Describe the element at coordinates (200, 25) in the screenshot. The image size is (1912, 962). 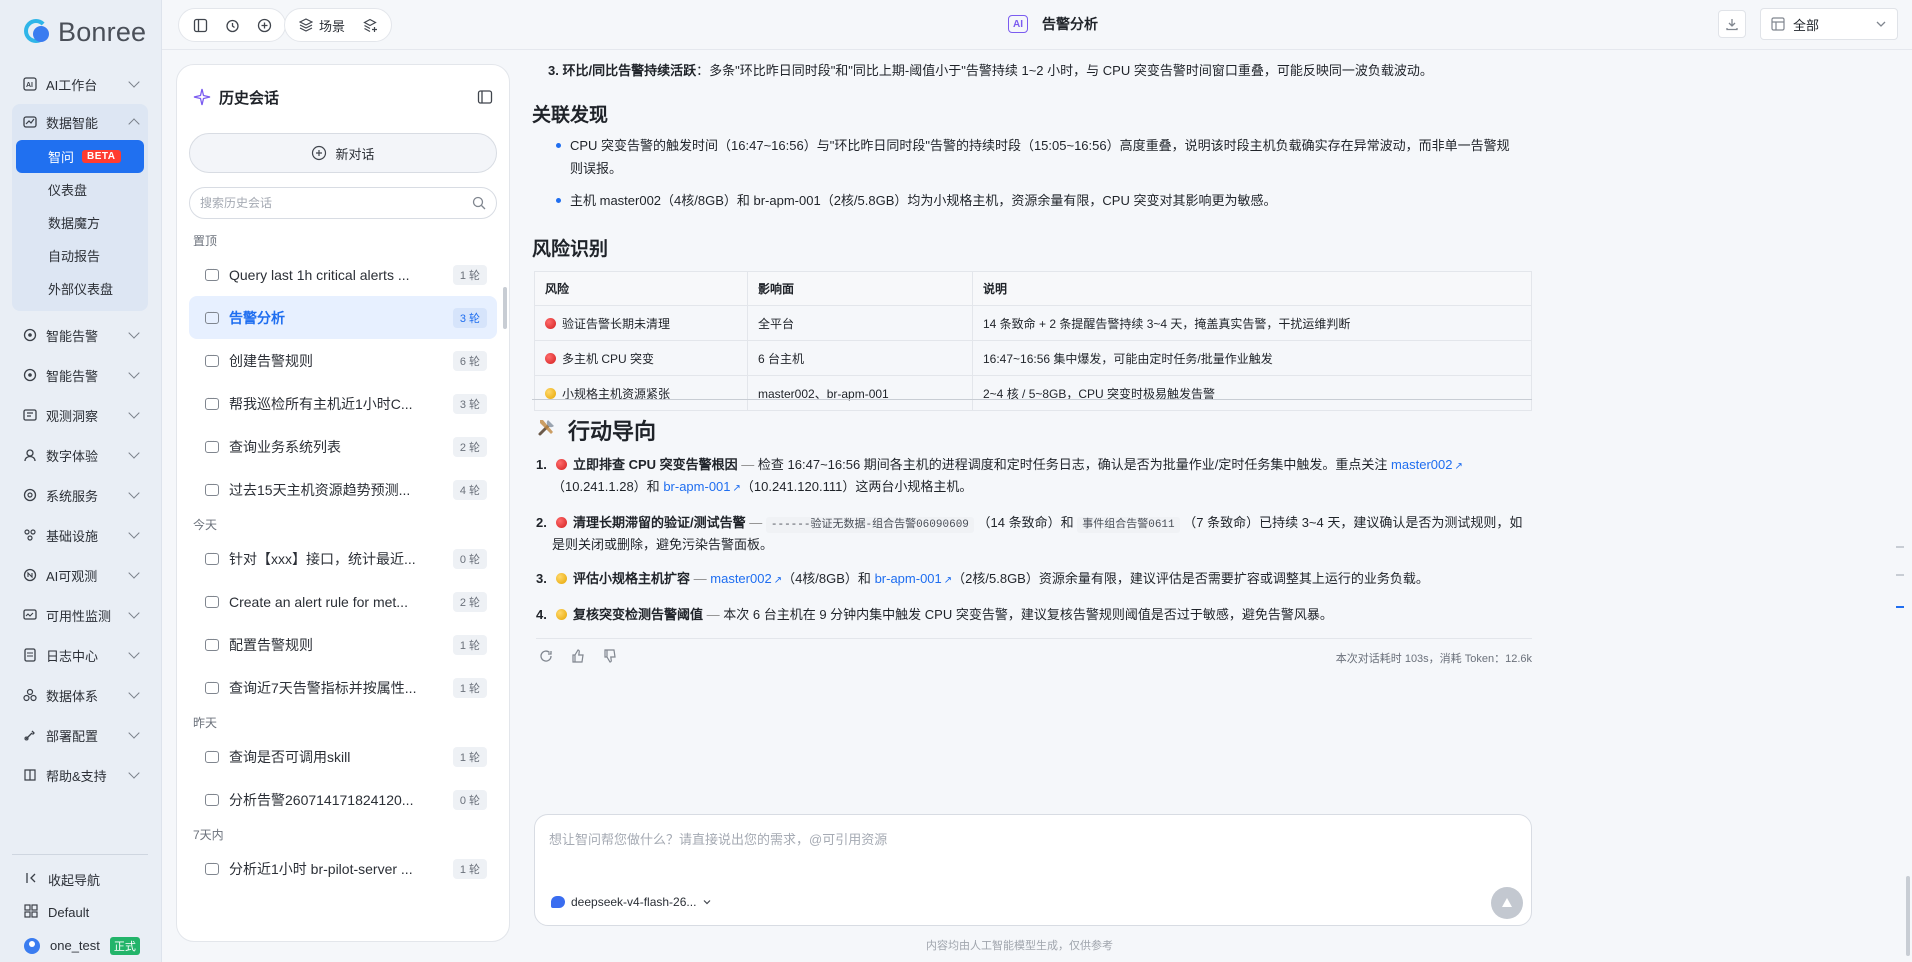
I see `sidebar-toggle-icon` at that location.